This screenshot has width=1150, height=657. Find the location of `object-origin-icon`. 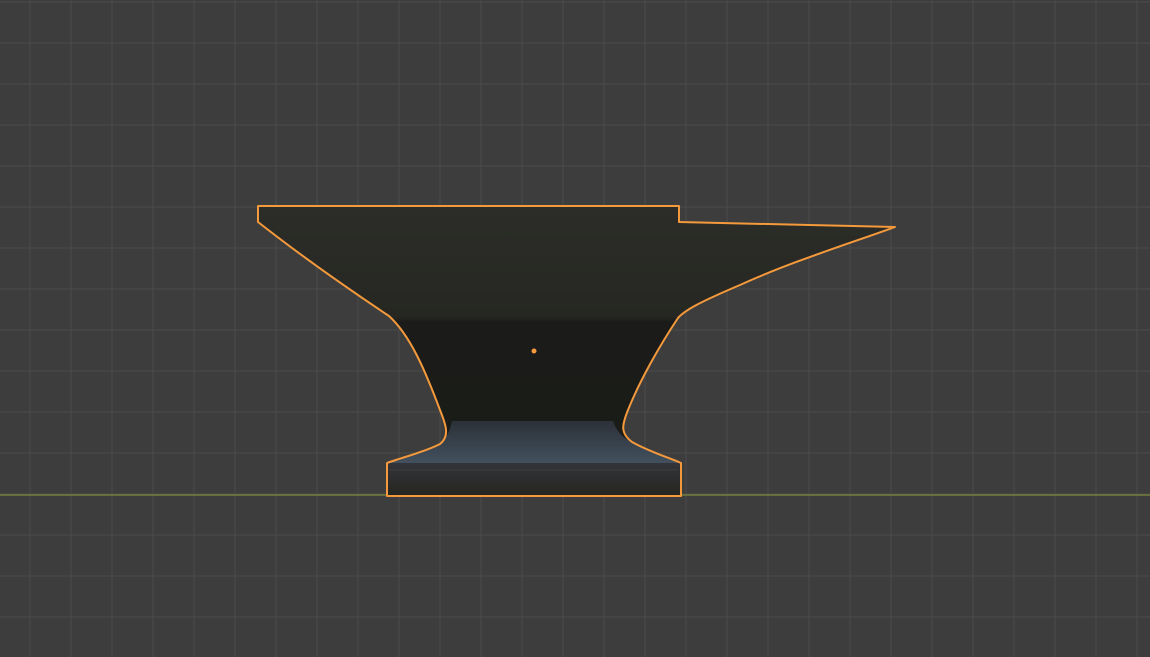

object-origin-icon is located at coordinates (534, 351).